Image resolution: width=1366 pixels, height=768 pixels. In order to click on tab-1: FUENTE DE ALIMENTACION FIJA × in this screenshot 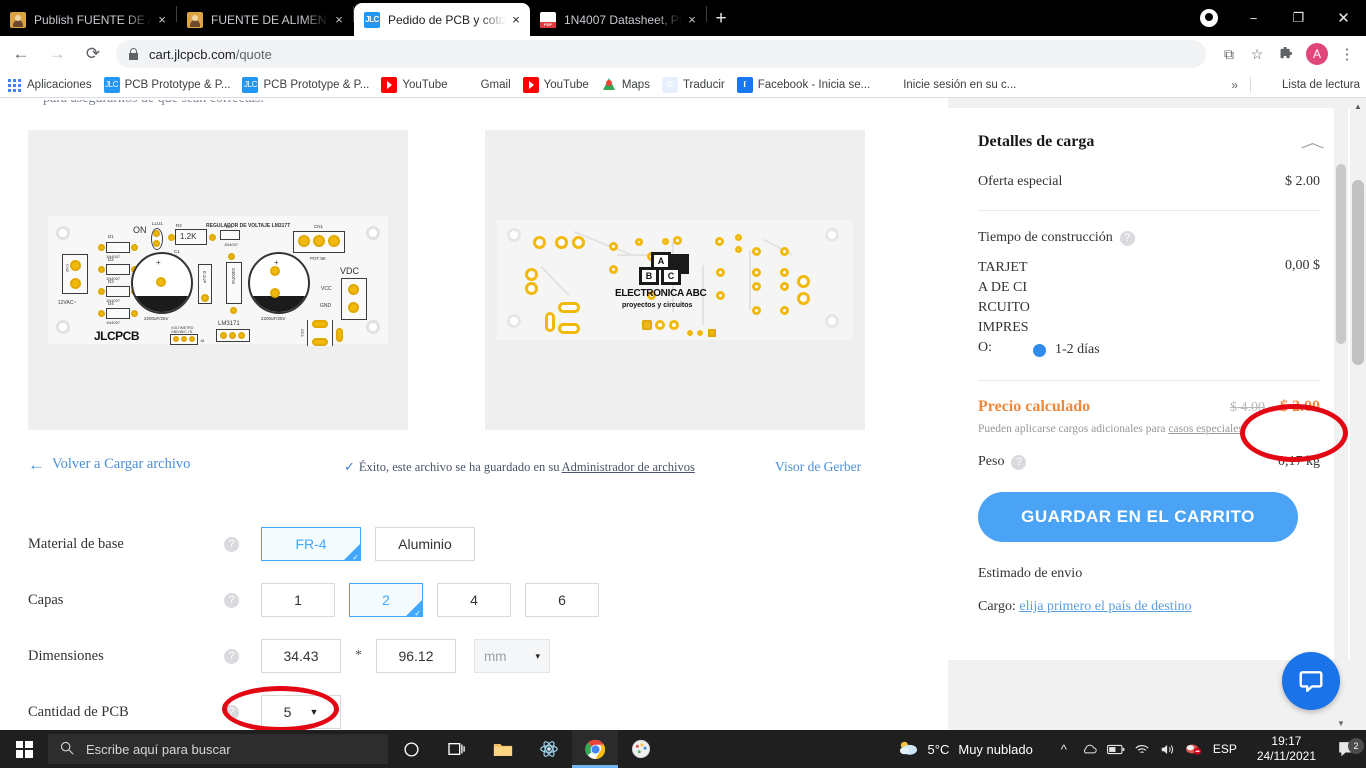, I will do `click(265, 19)`.